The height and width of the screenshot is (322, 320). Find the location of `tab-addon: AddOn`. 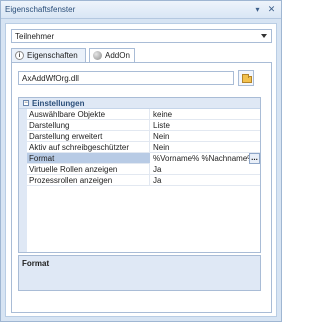

tab-addon: AddOn is located at coordinates (112, 55).